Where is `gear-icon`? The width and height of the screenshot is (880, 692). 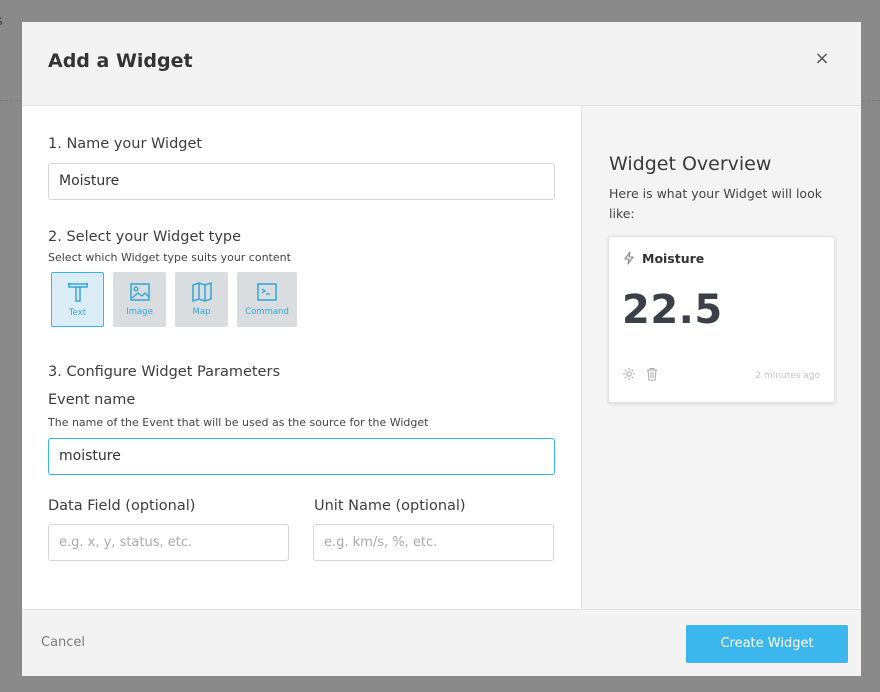
gear-icon is located at coordinates (629, 374).